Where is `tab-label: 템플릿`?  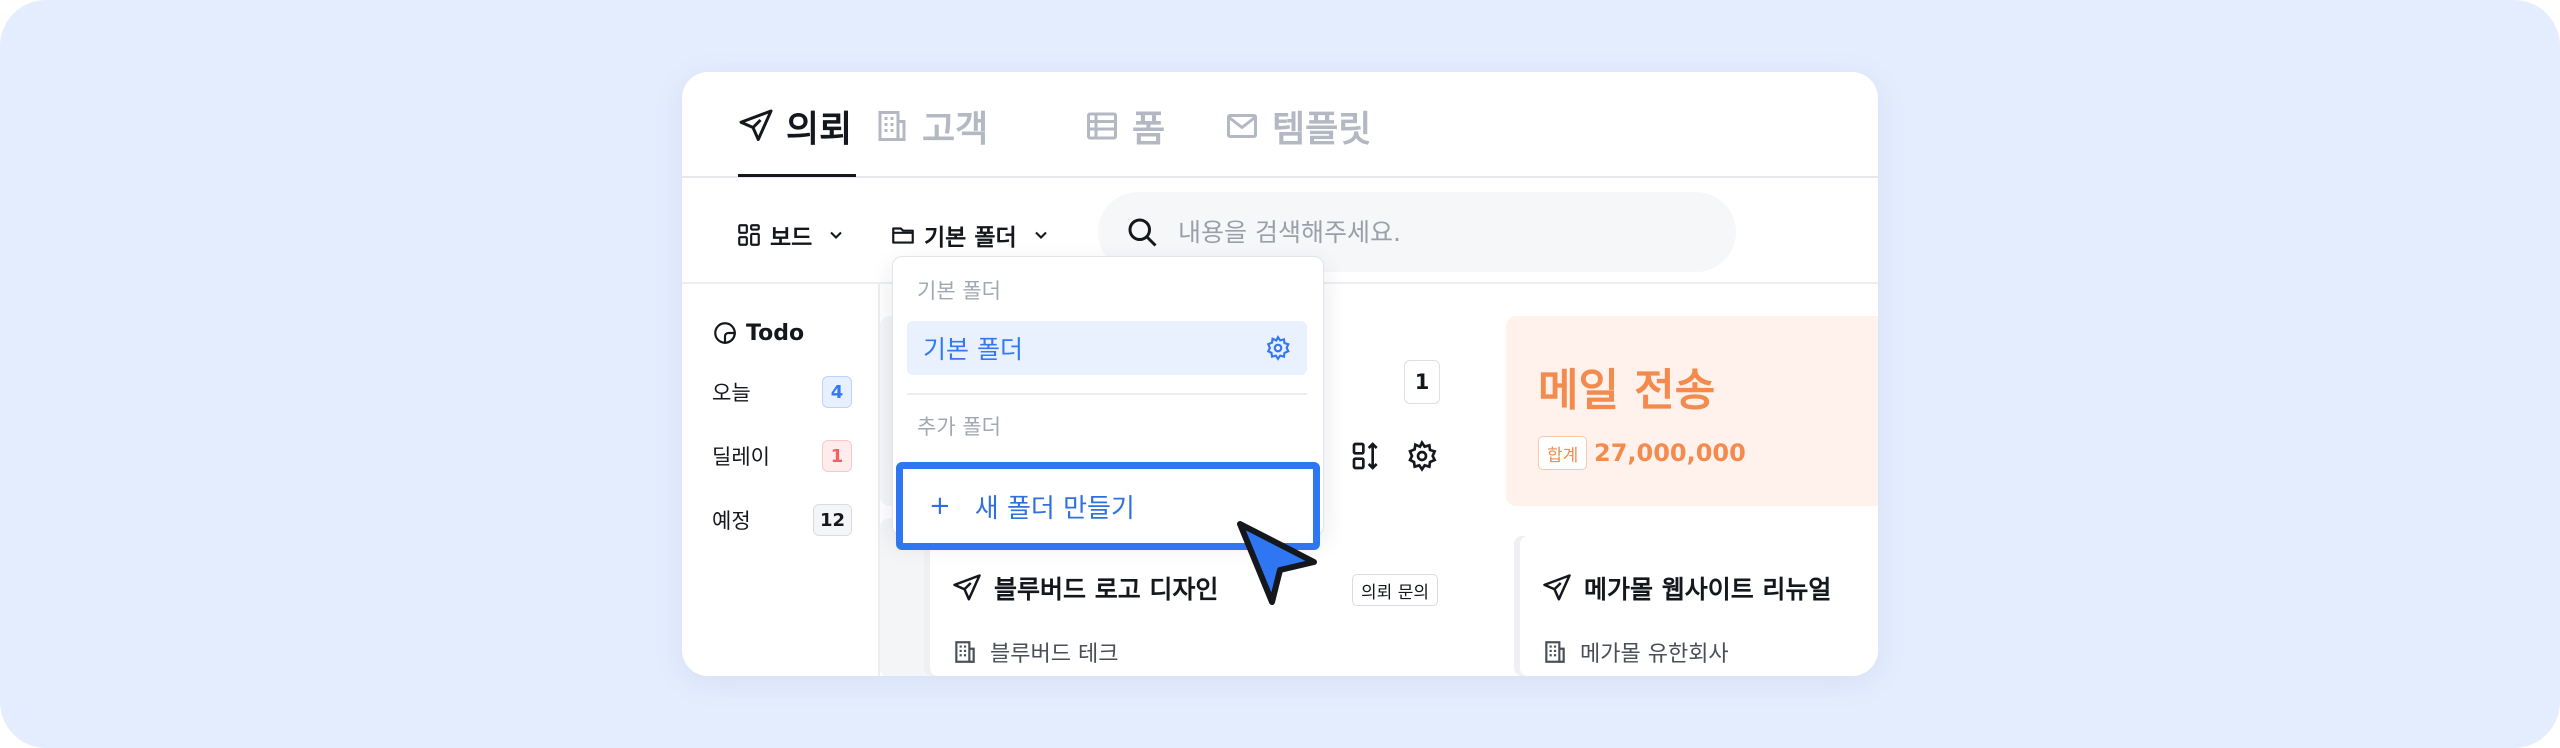
tab-label: 템플릿 is located at coordinates (1322, 129).